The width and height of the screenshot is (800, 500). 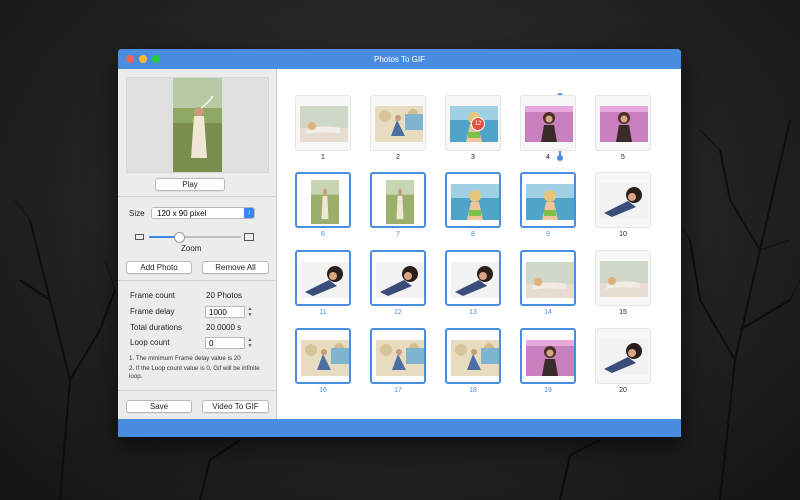 I want to click on photo-number: 1, so click(x=323, y=157).